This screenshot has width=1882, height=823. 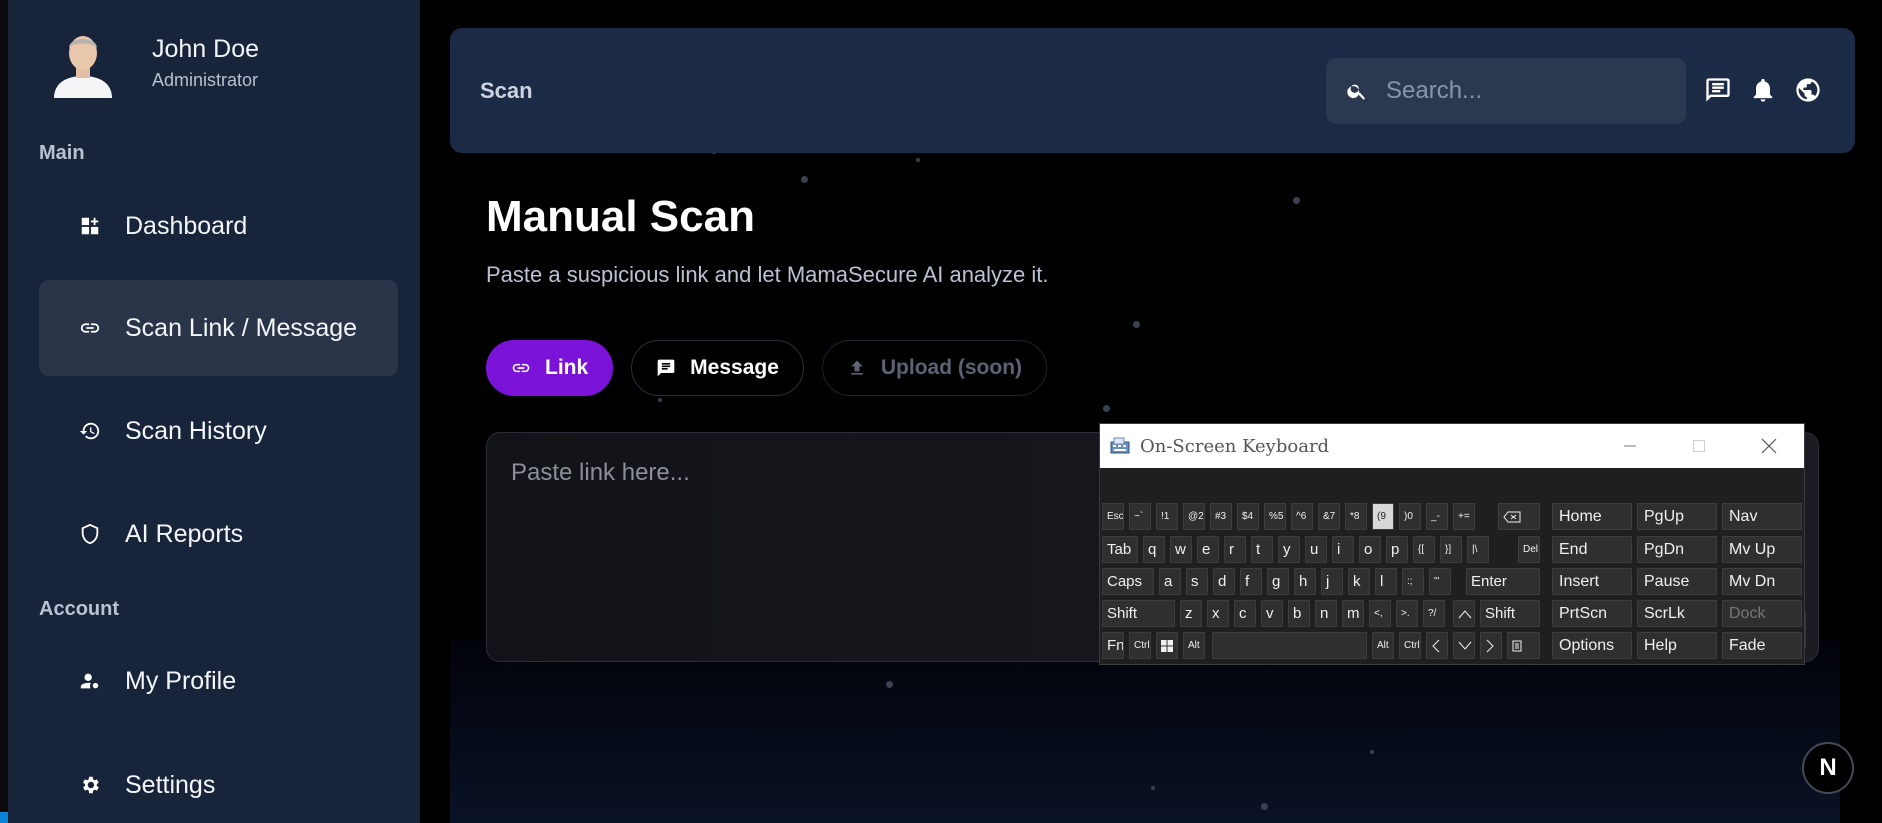 What do you see at coordinates (1828, 768) in the screenshot?
I see `nextjs-badge: N` at bounding box center [1828, 768].